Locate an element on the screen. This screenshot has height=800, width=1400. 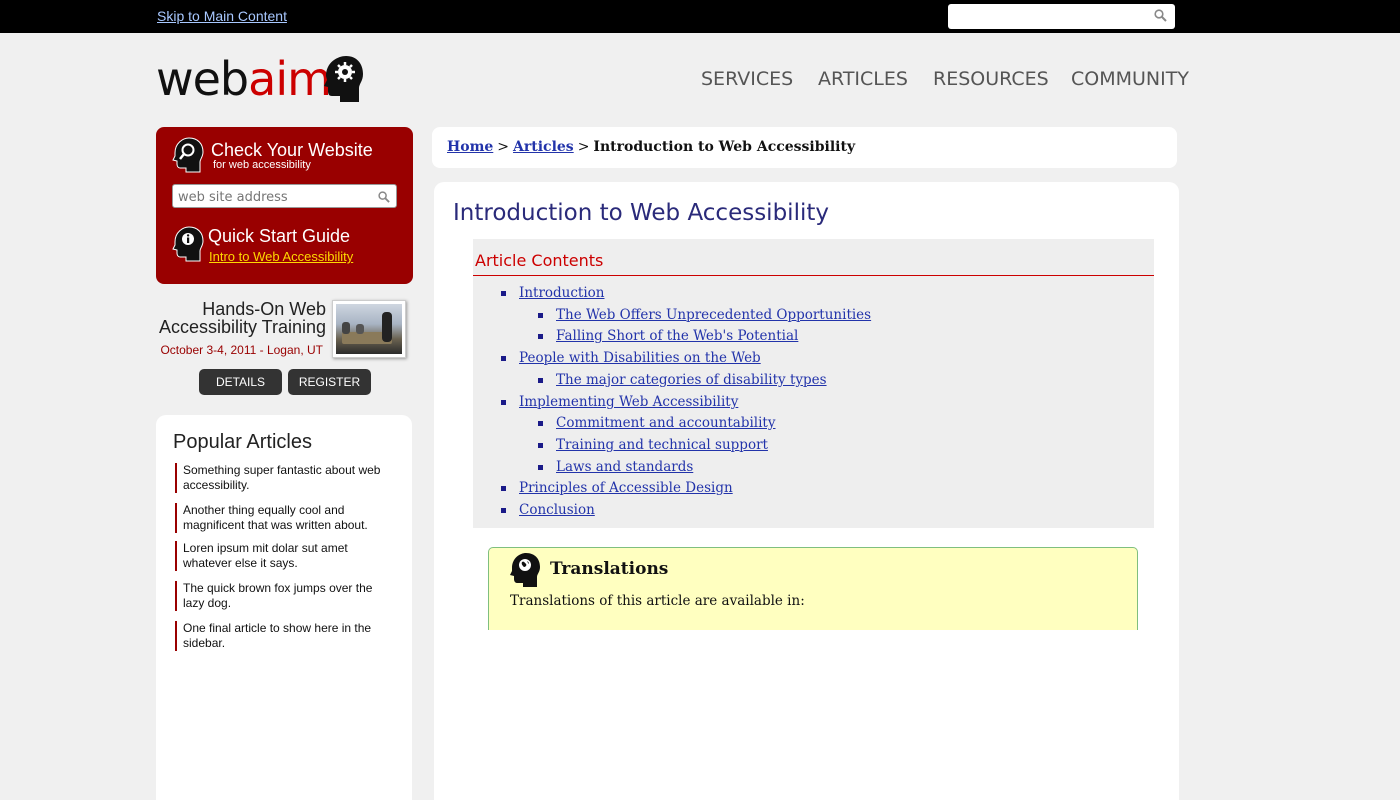
logo-text: webaim is located at coordinates (244, 79).